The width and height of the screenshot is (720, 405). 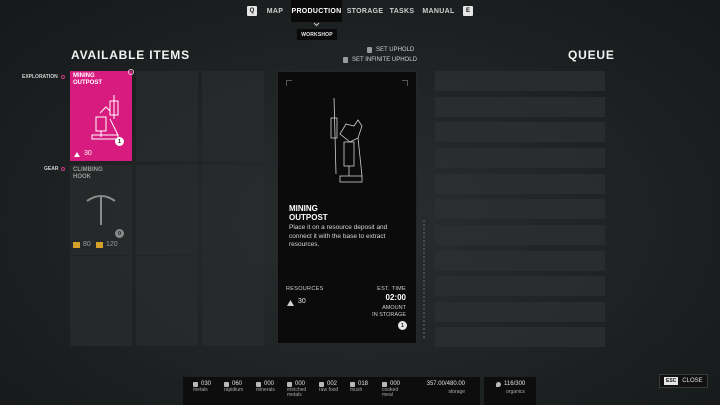 I want to click on item-climbing-hook: CLIMBING HOOK 0 80 120, so click(x=101, y=210).